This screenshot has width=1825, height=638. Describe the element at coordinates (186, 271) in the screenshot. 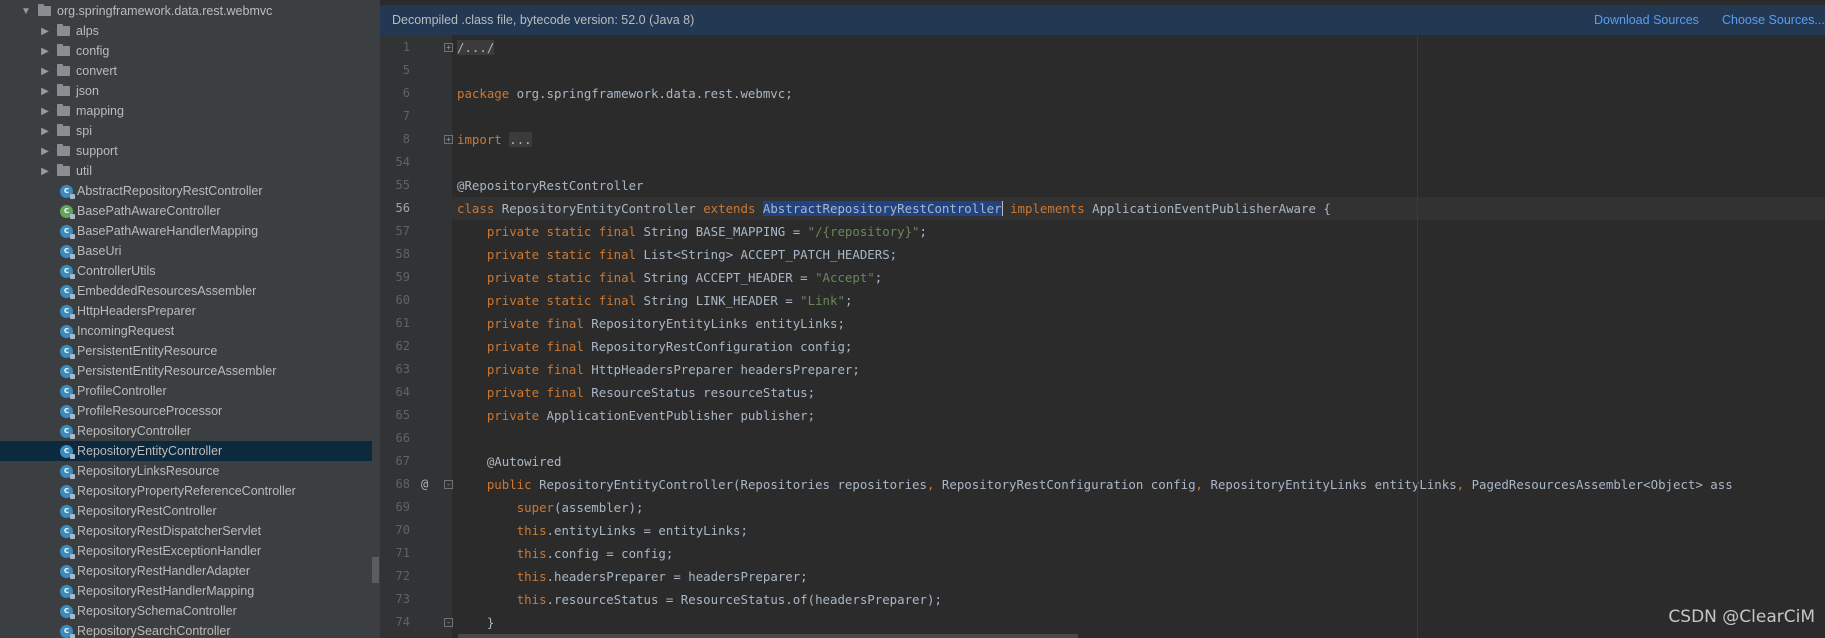

I see `tree-class-4: c ControllerUtils` at that location.